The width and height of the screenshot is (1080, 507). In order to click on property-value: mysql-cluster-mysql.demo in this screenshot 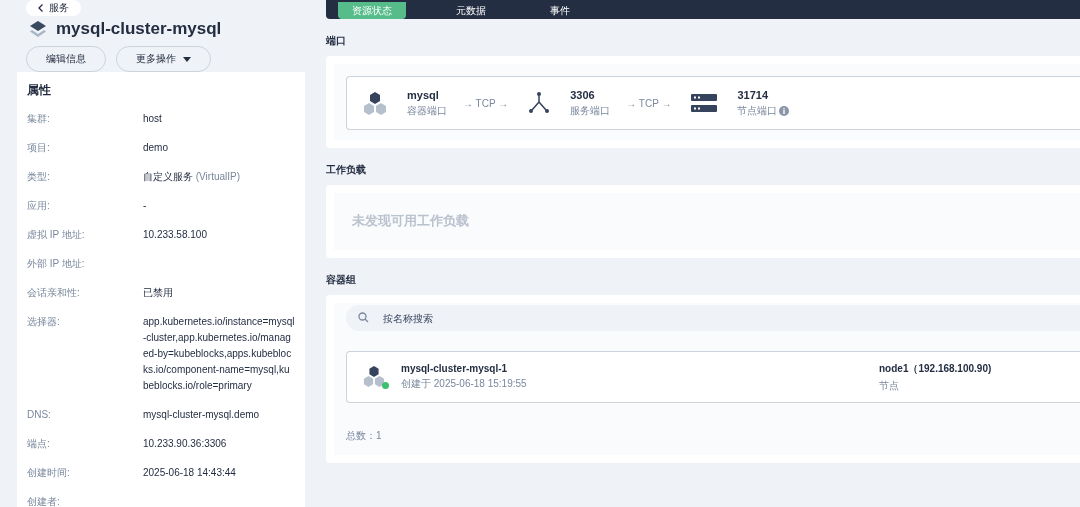, I will do `click(202, 415)`.